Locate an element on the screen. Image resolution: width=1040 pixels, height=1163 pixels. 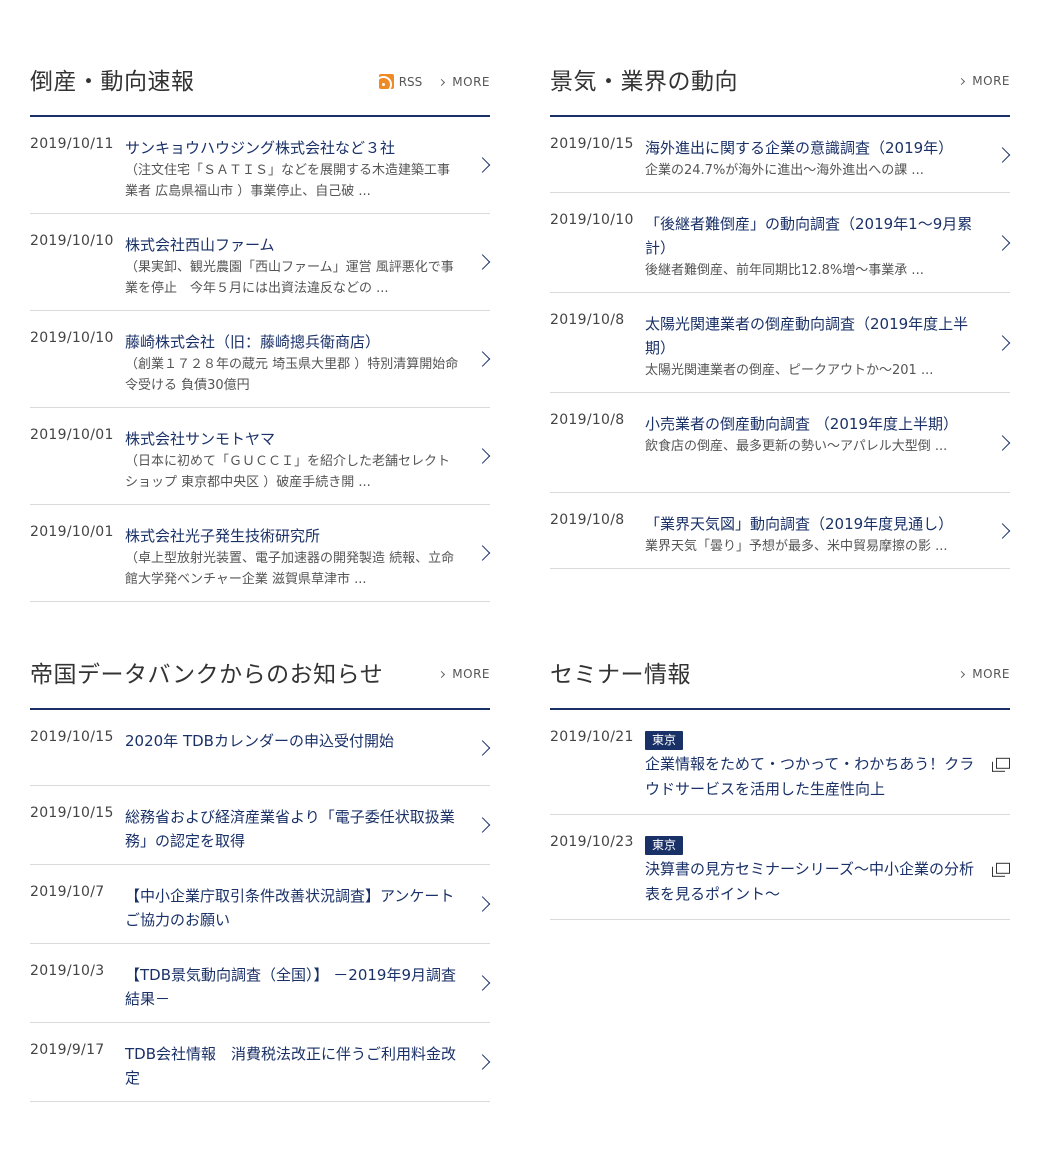
list-item: 2019/10/7 【中小企業庁取引条件改善状況調査】アンケートご協力のお願い is located at coordinates (260, 904).